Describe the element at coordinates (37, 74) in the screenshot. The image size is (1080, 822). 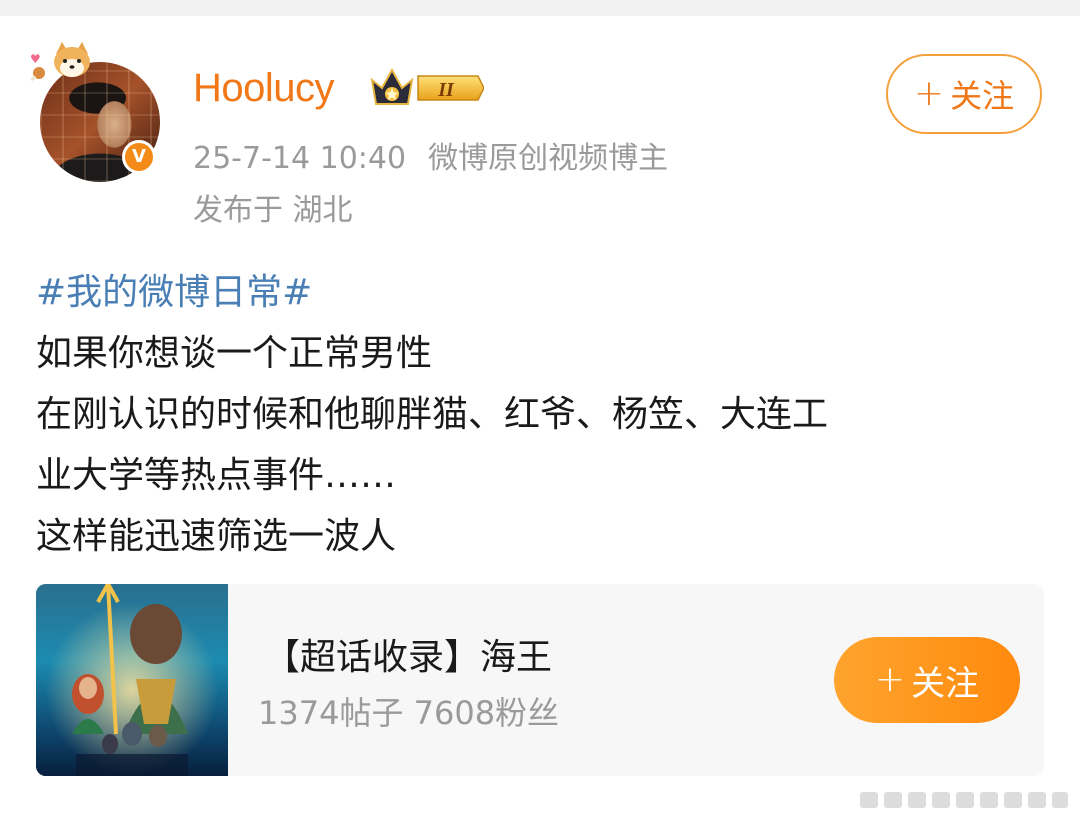
I see `drumstick-icon` at that location.